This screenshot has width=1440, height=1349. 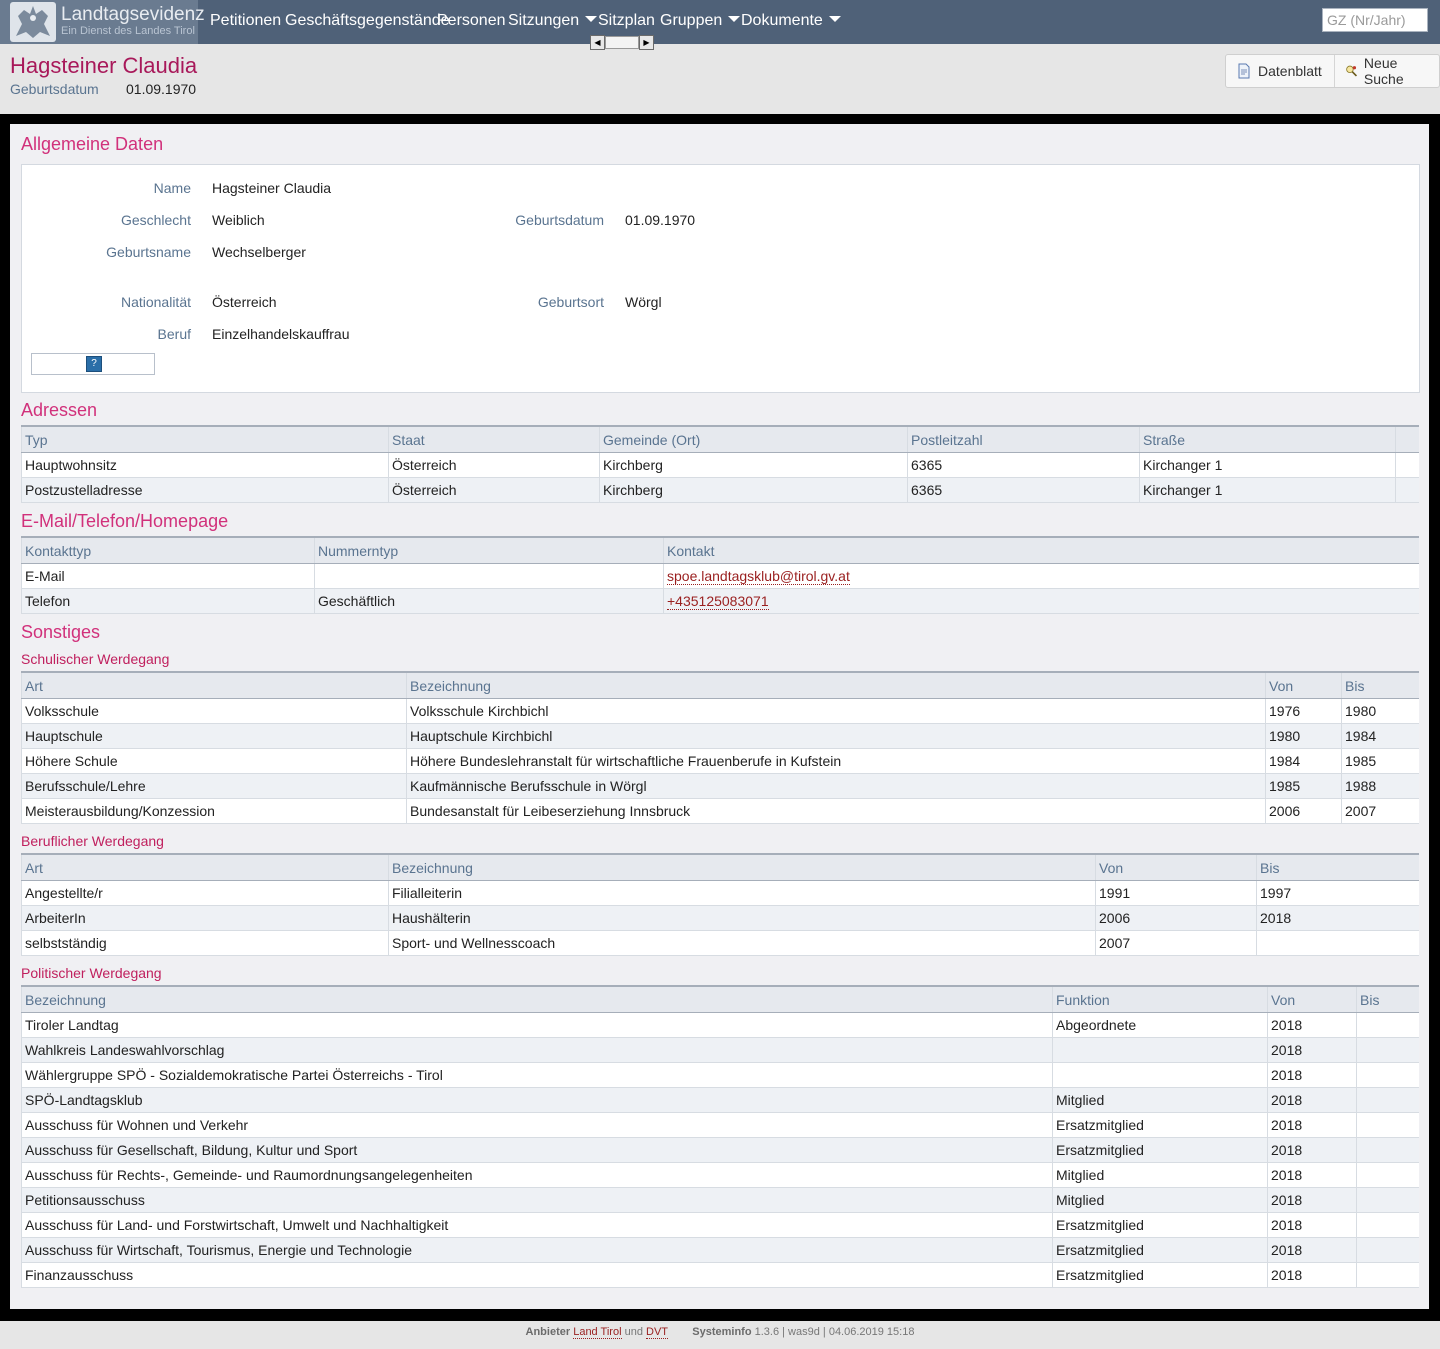 I want to click on table-row: Tiroler Landtag Abgeordnete 2018, so click(x=720, y=1025).